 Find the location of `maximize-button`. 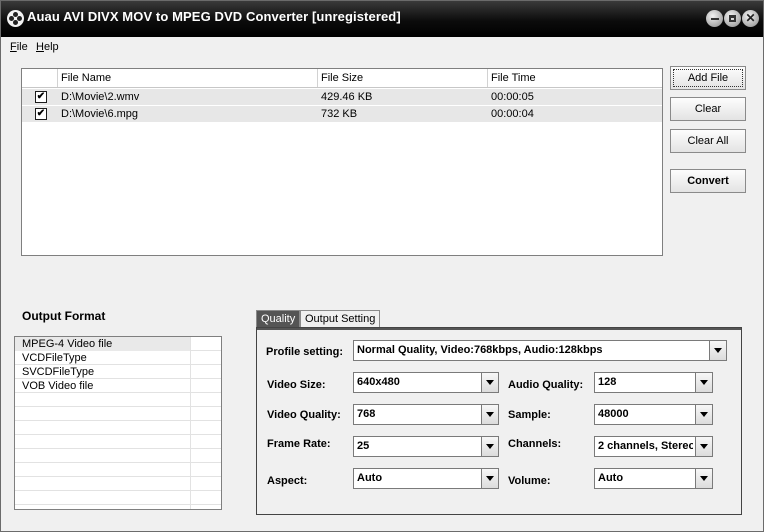

maximize-button is located at coordinates (732, 18).